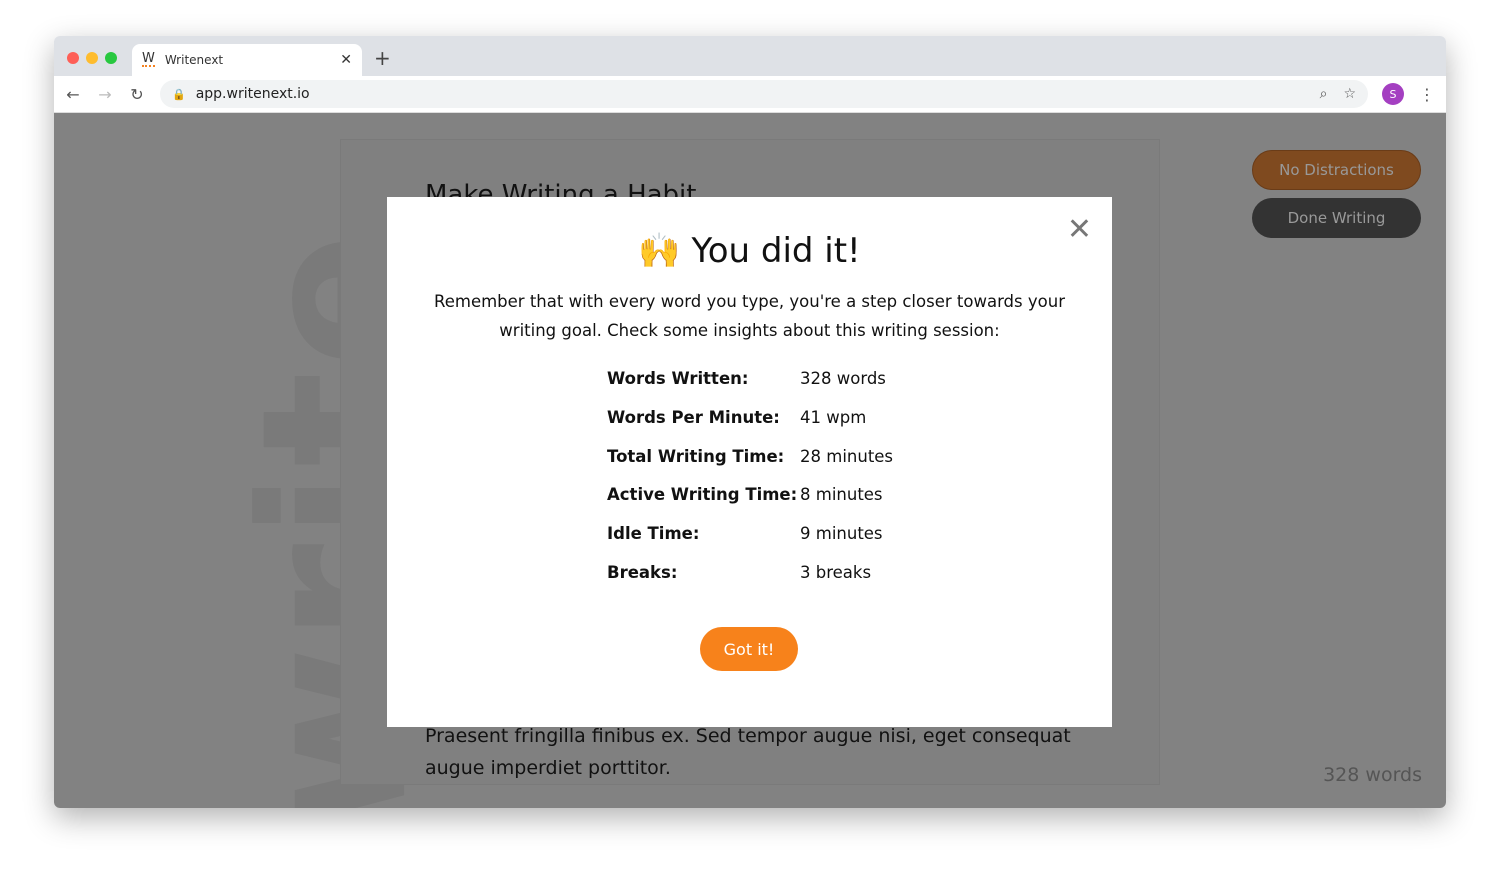  I want to click on lock-icon: 🔒, so click(179, 94).